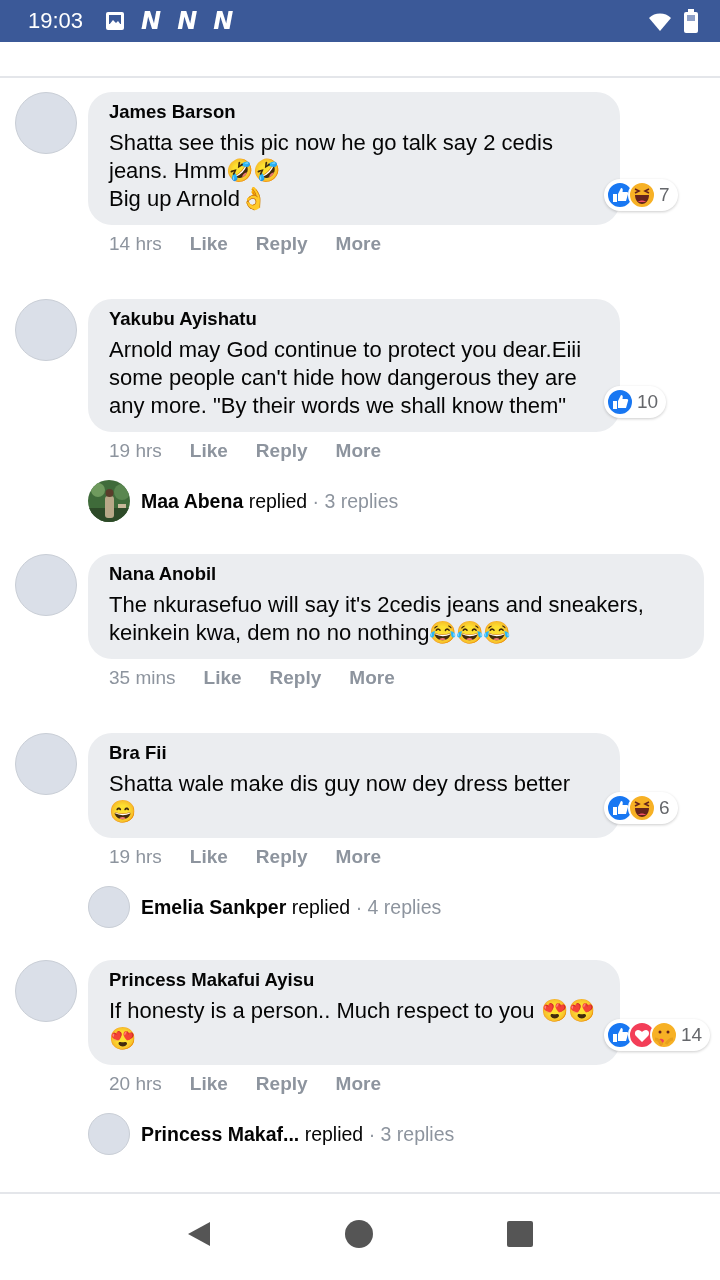 The width and height of the screenshot is (720, 1280). What do you see at coordinates (340, 798) in the screenshot?
I see `comment-text: Shatta wale make dis guy now dey dress better 😄` at bounding box center [340, 798].